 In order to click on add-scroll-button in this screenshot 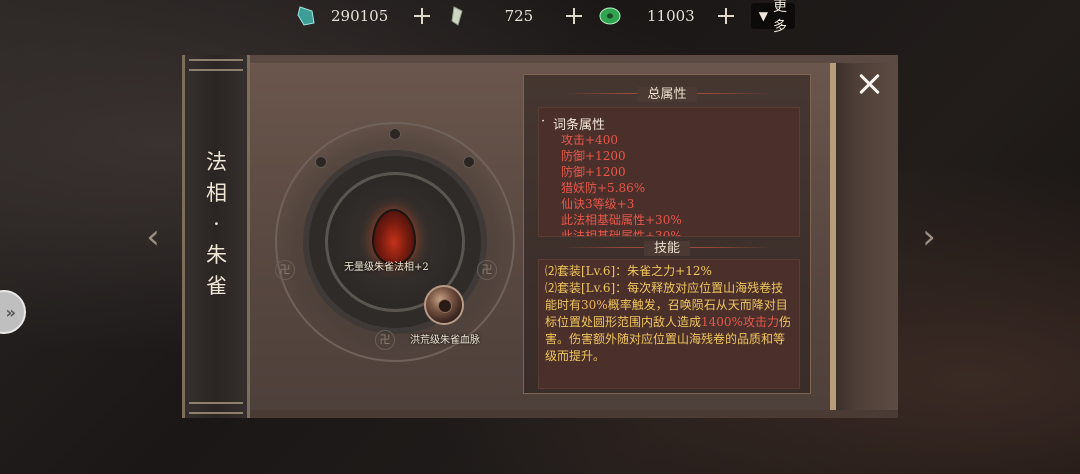, I will do `click(573, 16)`.